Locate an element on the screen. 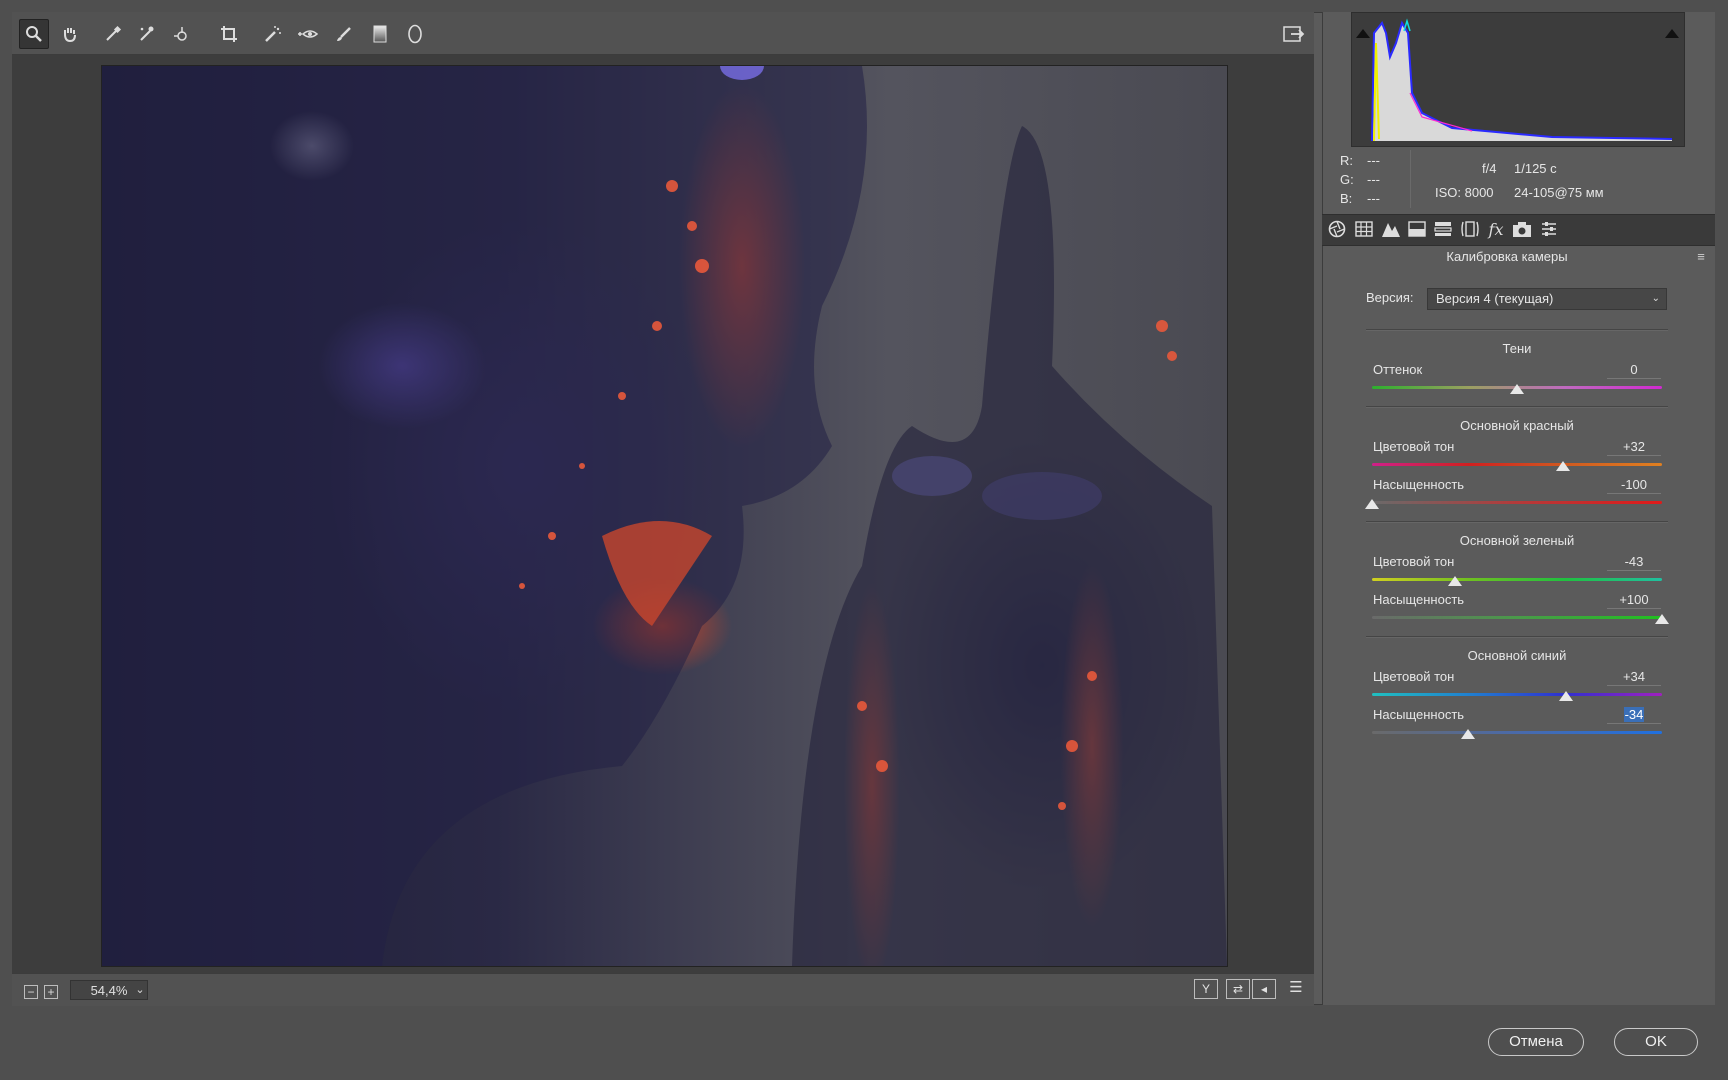 The height and width of the screenshot is (1080, 1728). green-saturation-value: +100 is located at coordinates (1634, 600).